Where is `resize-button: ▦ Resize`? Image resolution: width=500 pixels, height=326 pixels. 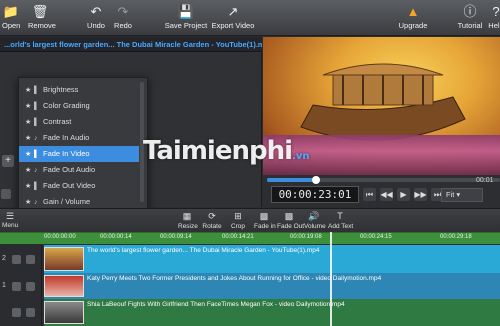 resize-button: ▦ Resize is located at coordinates (188, 221).